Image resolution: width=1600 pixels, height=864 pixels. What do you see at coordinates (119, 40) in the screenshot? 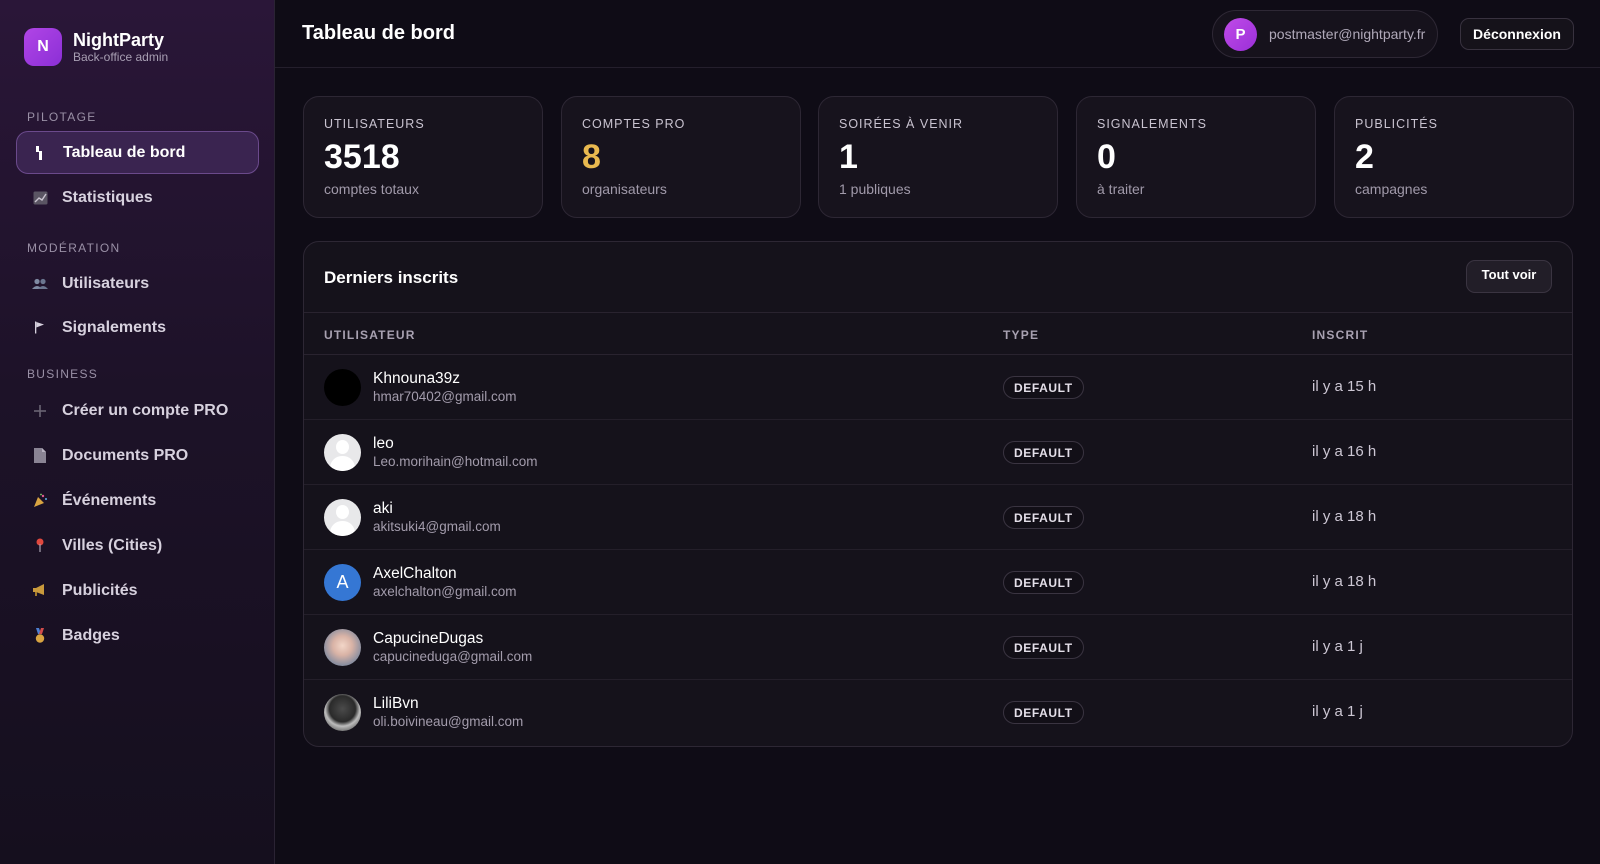
I see `brand-name: NightParty` at bounding box center [119, 40].